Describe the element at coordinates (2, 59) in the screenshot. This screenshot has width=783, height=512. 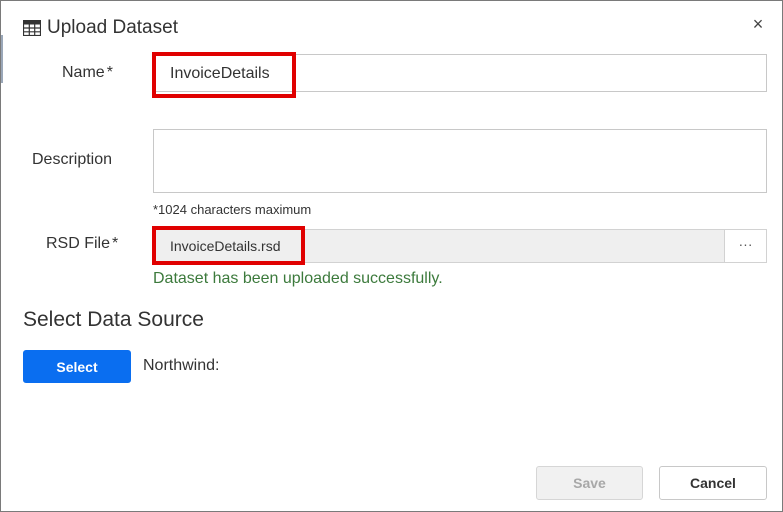
I see `dialog-edge` at that location.